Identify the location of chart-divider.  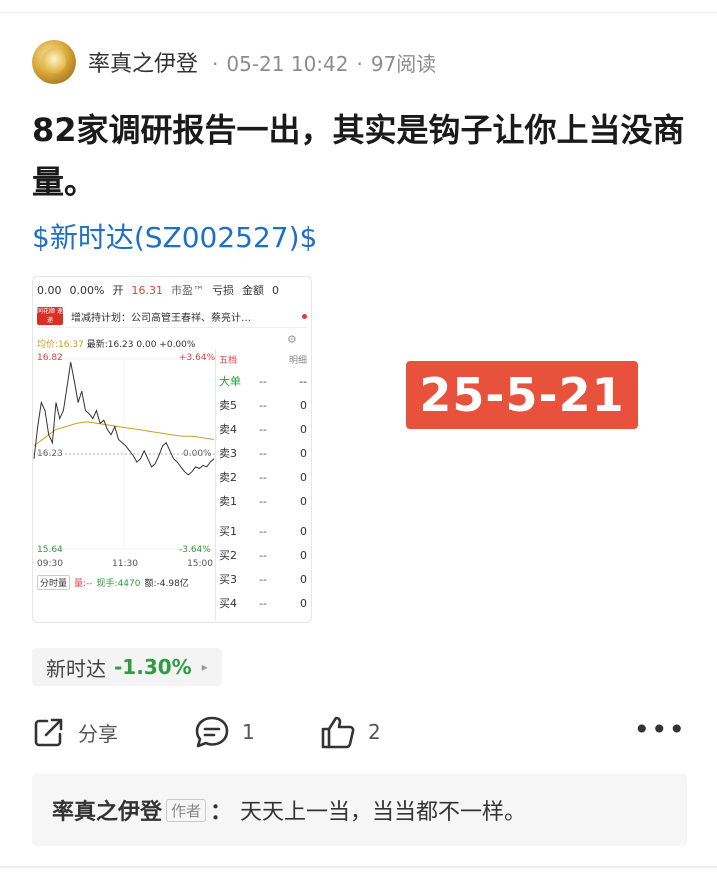
(215, 485).